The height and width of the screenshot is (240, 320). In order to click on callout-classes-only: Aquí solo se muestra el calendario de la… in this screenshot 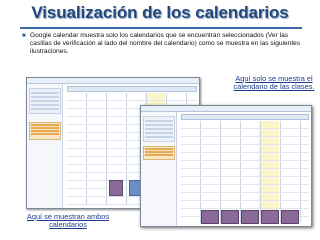, I will do `click(274, 83)`.